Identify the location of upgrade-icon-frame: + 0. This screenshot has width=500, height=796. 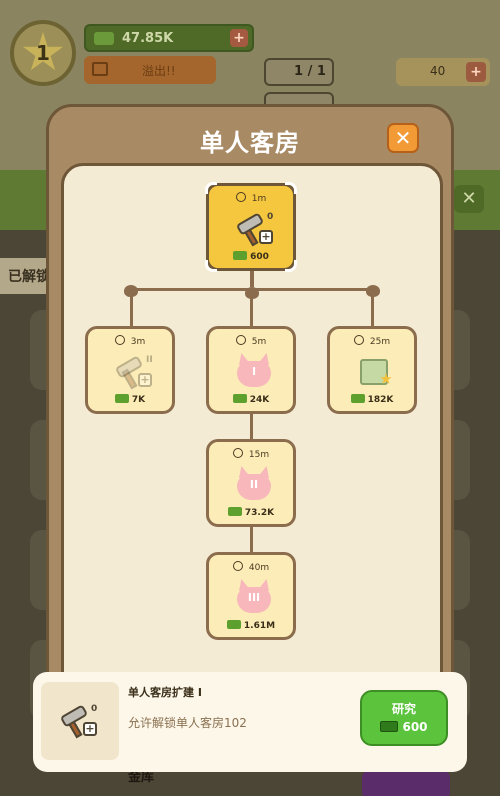
(80, 721).